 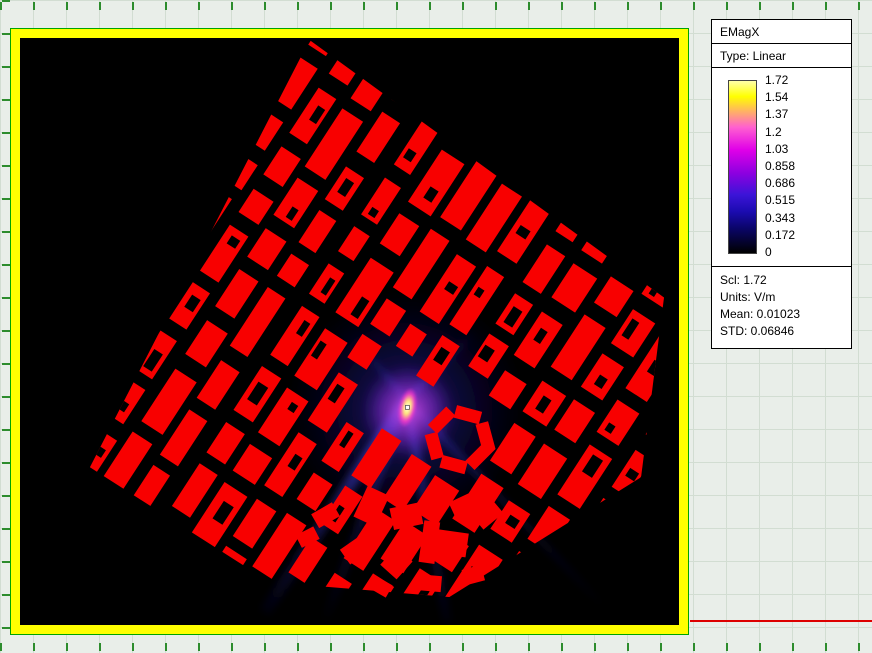 I want to click on scale-tick-label: 0.515, so click(x=780, y=200).